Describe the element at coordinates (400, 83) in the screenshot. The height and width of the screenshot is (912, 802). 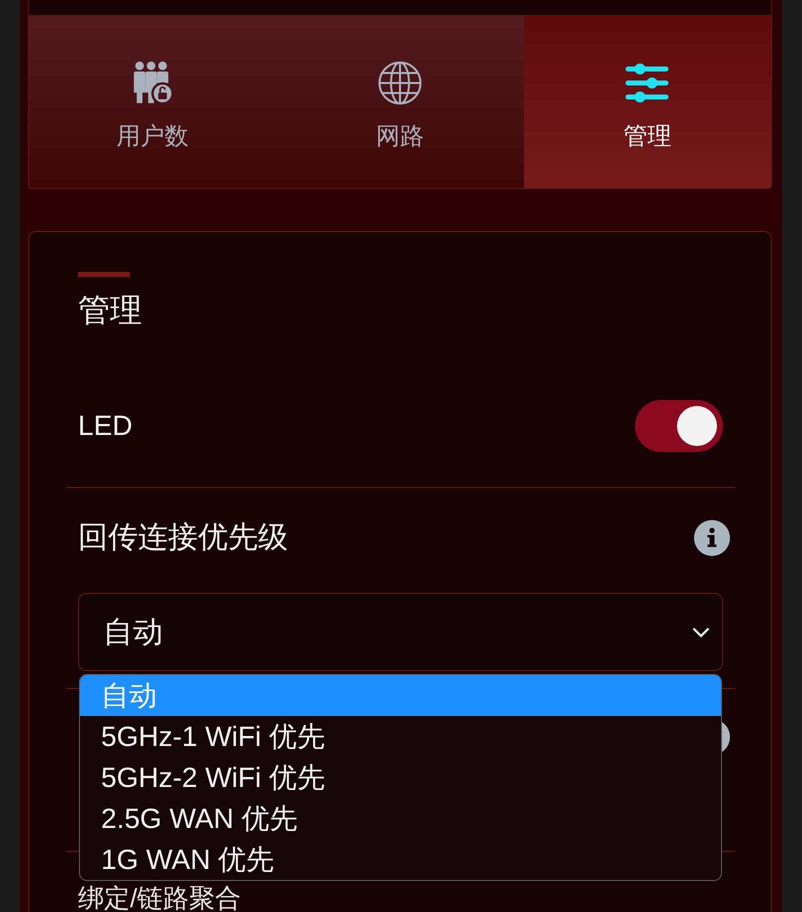
I see `globe-icon` at that location.